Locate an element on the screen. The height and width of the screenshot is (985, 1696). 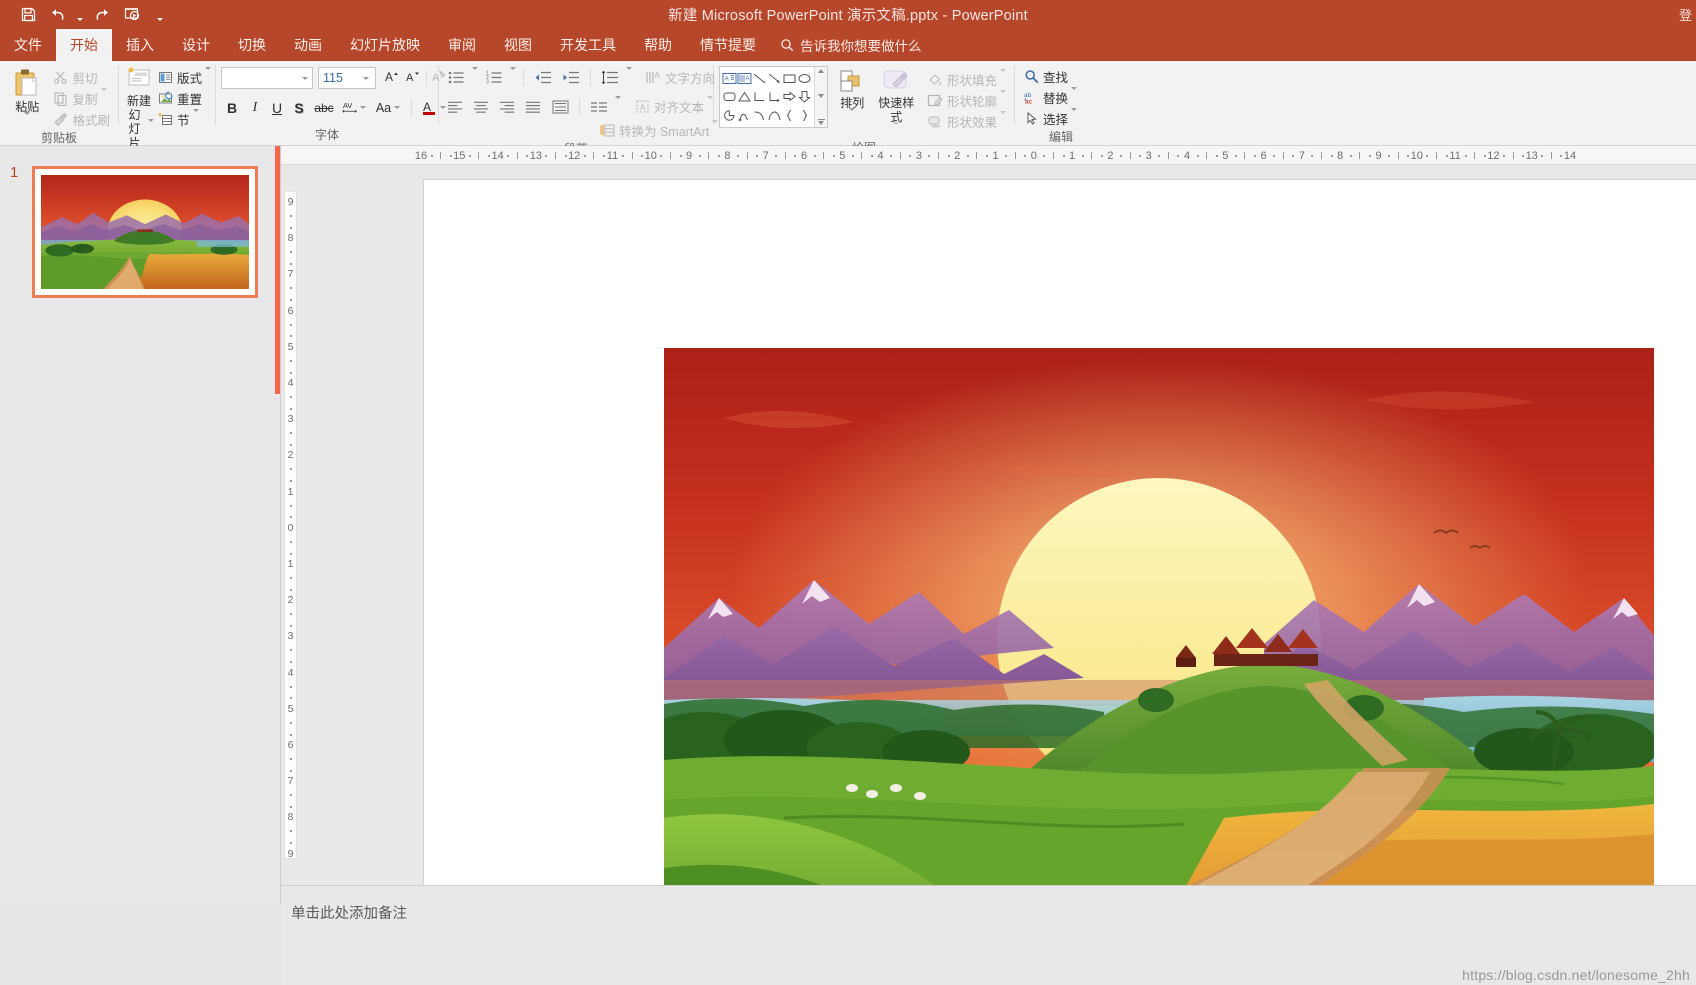
slide-thumbnail-pane: 1 is located at coordinates (140, 525).